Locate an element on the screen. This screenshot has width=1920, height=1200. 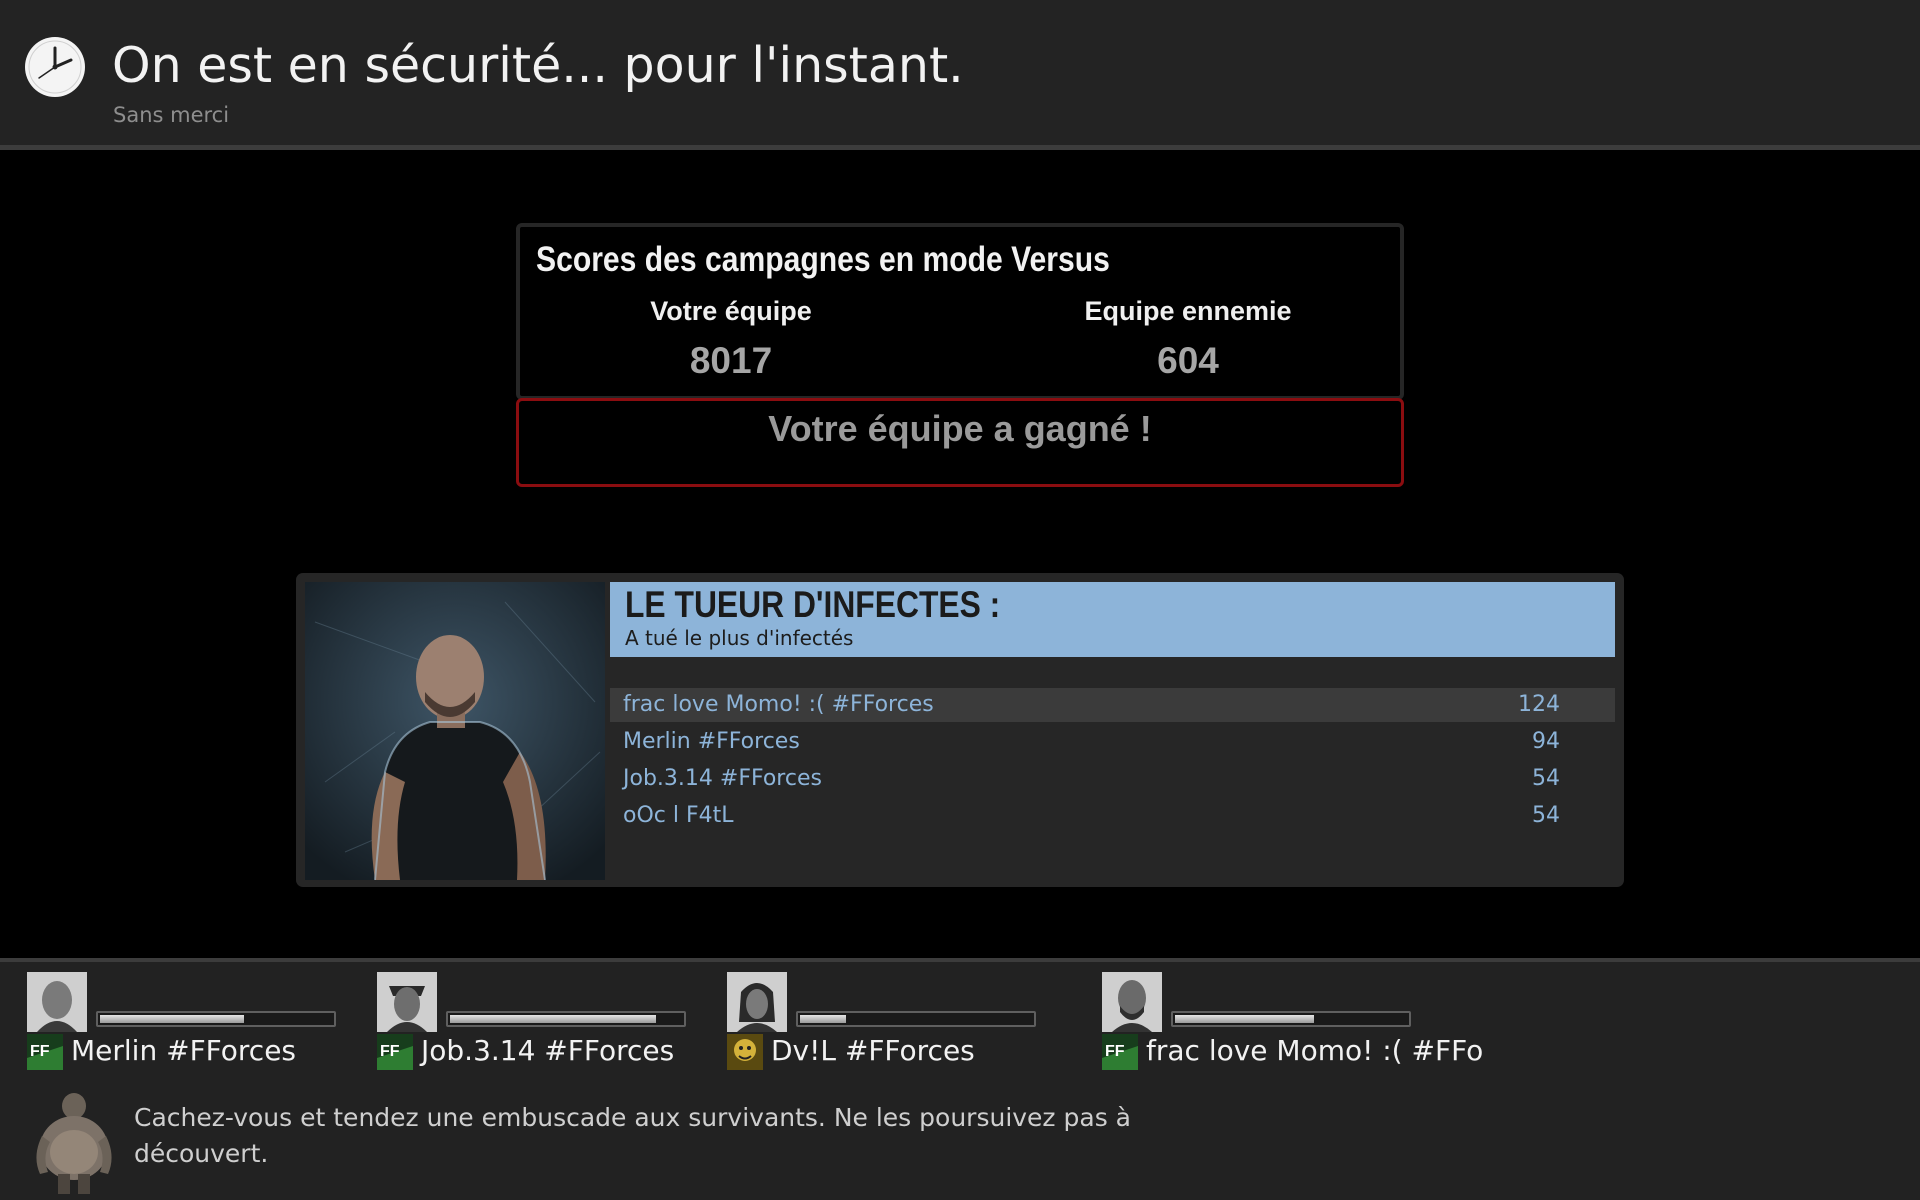
boomer-icon is located at coordinates (74, 1143).